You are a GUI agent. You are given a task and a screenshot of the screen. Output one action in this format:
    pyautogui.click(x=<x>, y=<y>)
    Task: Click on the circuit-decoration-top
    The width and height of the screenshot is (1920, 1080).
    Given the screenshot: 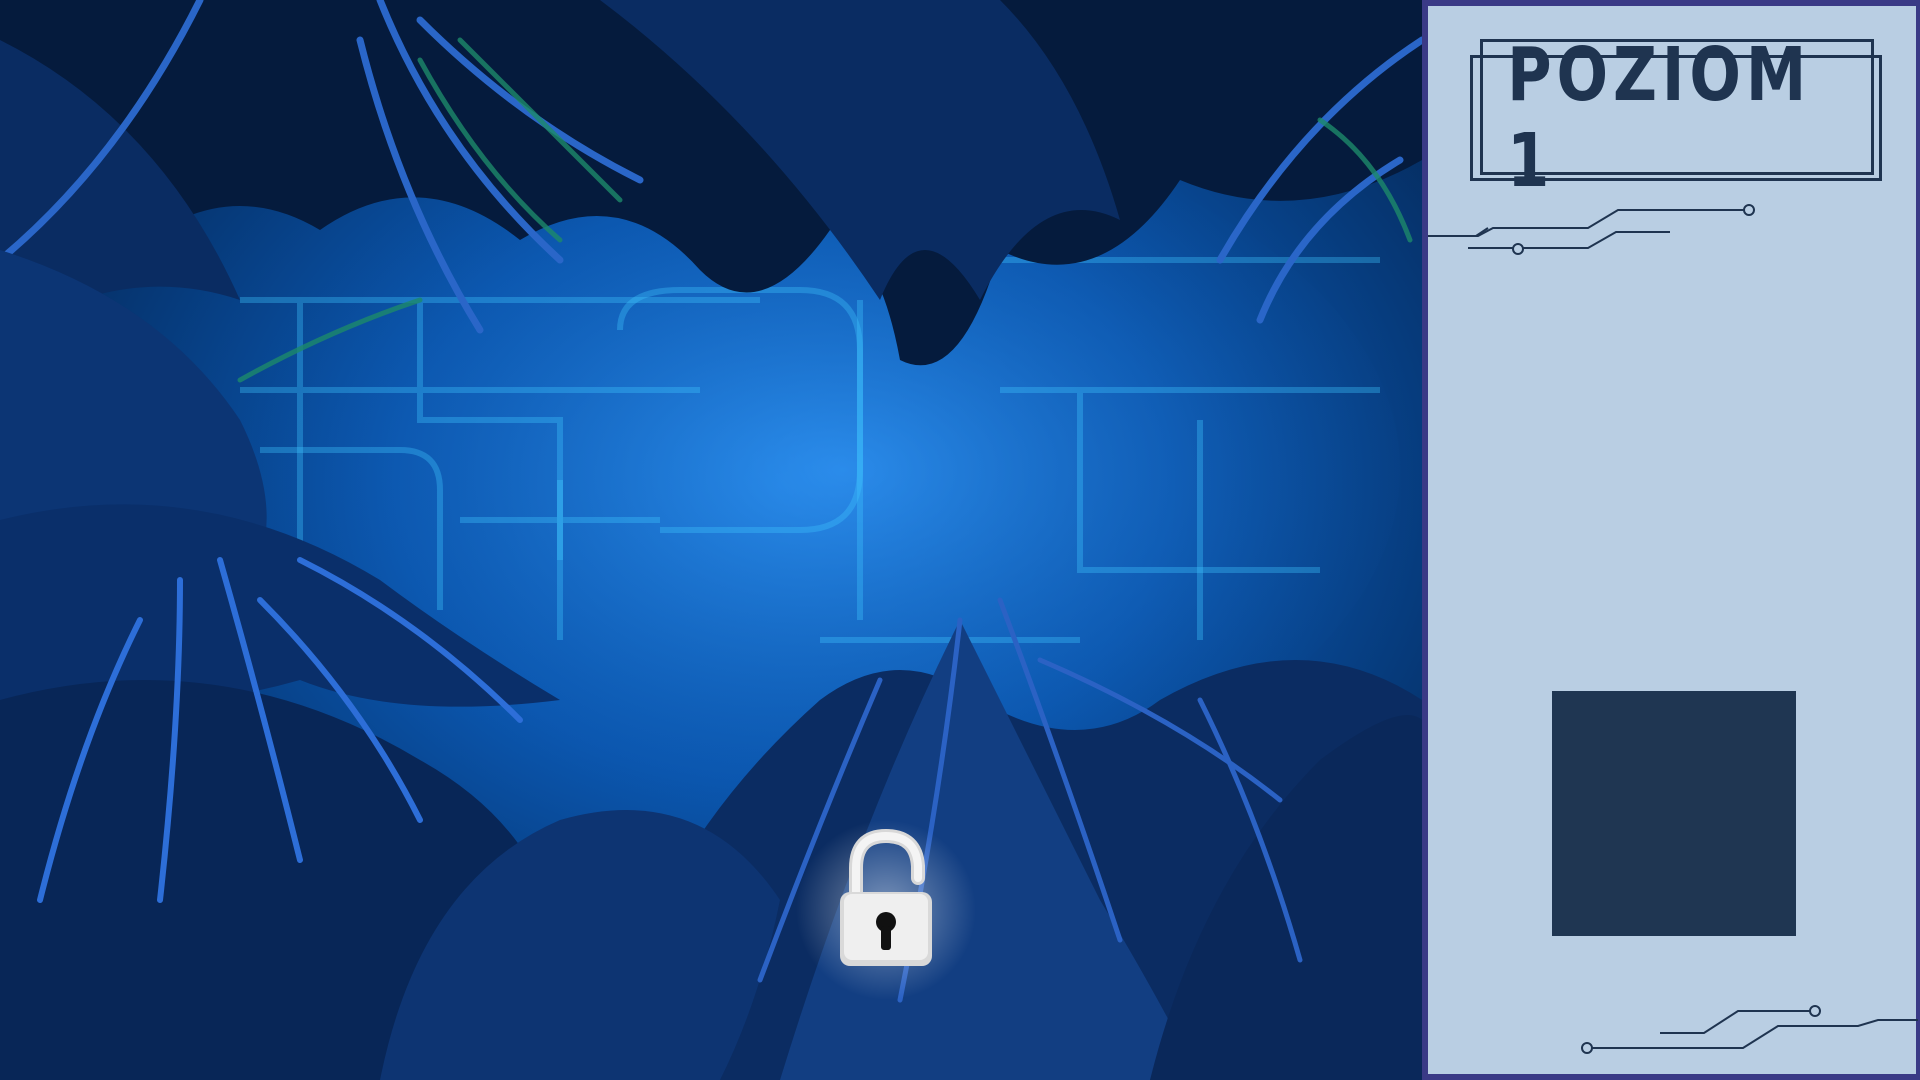 What is the action you would take?
    pyautogui.click(x=1591, y=229)
    